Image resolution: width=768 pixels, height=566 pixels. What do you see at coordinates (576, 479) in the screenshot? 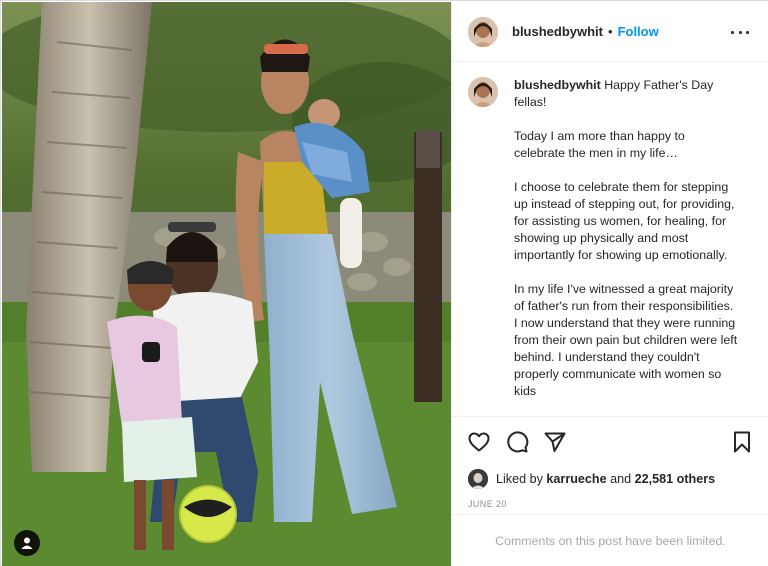
I see `liker-username: karrueche` at bounding box center [576, 479].